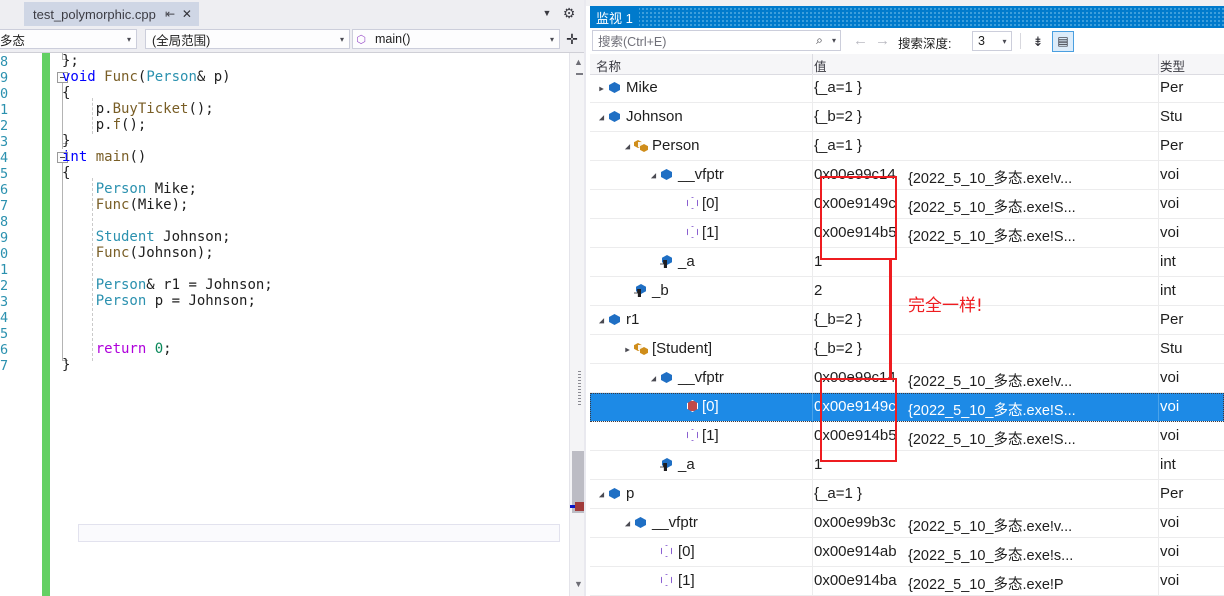 The width and height of the screenshot is (1224, 596). What do you see at coordinates (992, 41) in the screenshot?
I see `search-depth-dropdown: 3 ▾` at bounding box center [992, 41].